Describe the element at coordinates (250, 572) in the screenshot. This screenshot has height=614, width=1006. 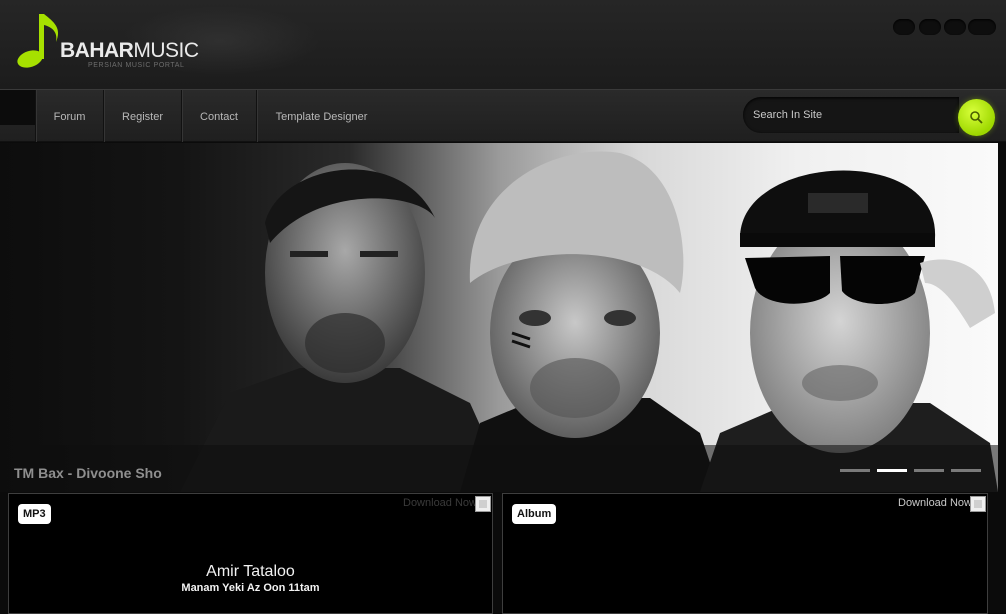
I see `artist-name: Amir Tataloo` at that location.